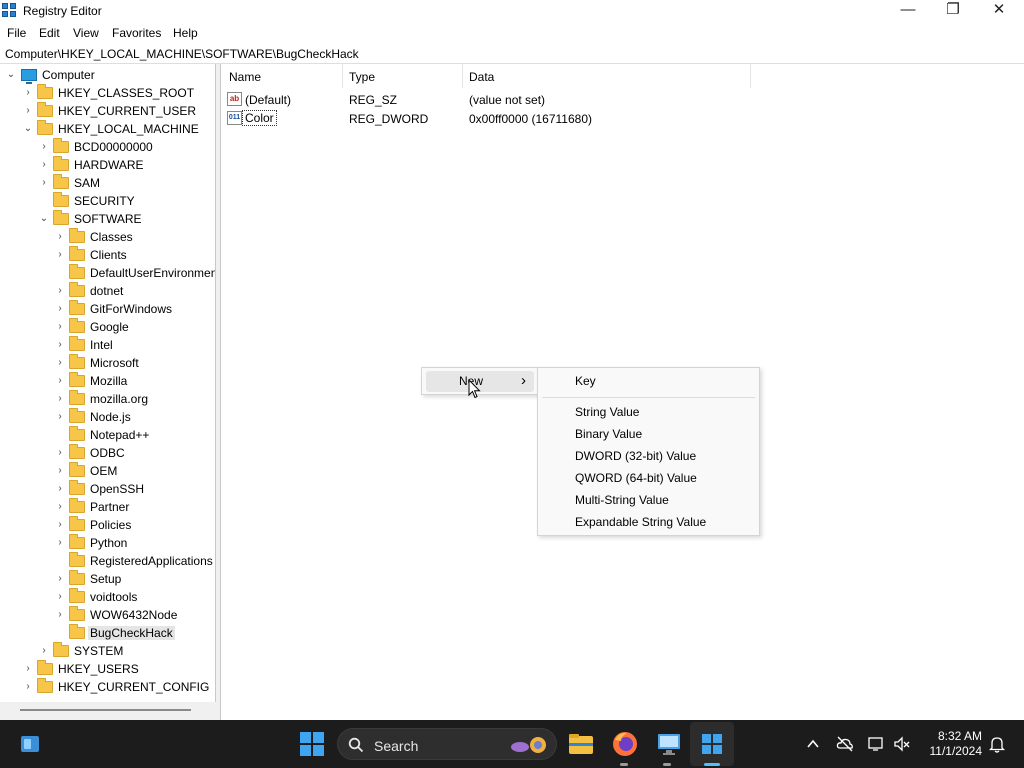 Image resolution: width=1024 pixels, height=768 pixels. What do you see at coordinates (107, 453) in the screenshot?
I see `tree-item: › ODBC` at bounding box center [107, 453].